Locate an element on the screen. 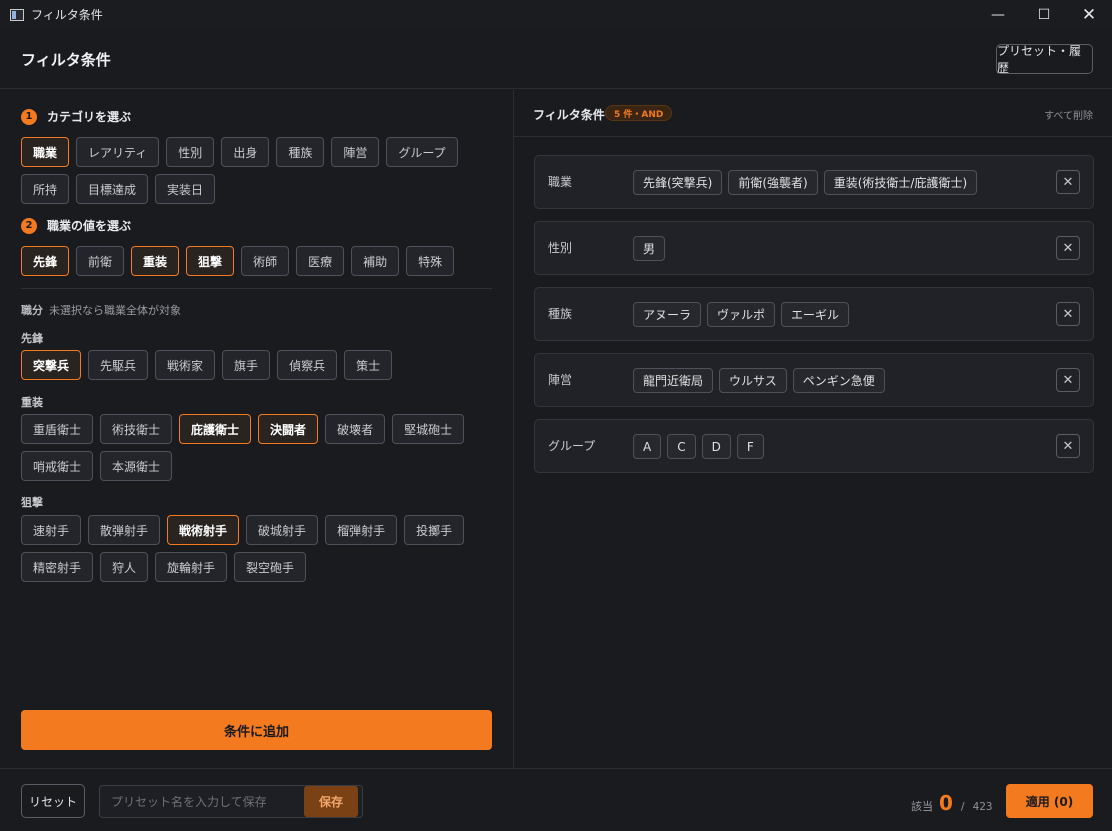 The height and width of the screenshot is (831, 1112). subclass-chip: 策士 is located at coordinates (368, 365).